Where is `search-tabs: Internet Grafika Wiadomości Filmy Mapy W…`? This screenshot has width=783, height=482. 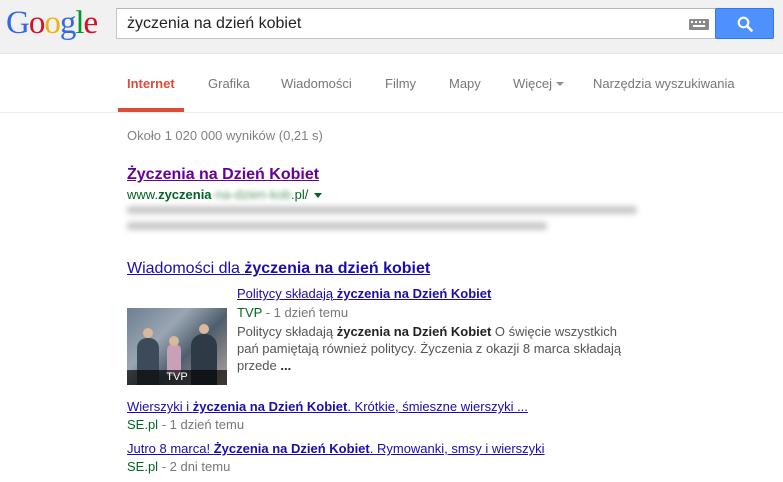
search-tabs: Internet Grafika Wiadomości Filmy Mapy W… is located at coordinates (391, 83).